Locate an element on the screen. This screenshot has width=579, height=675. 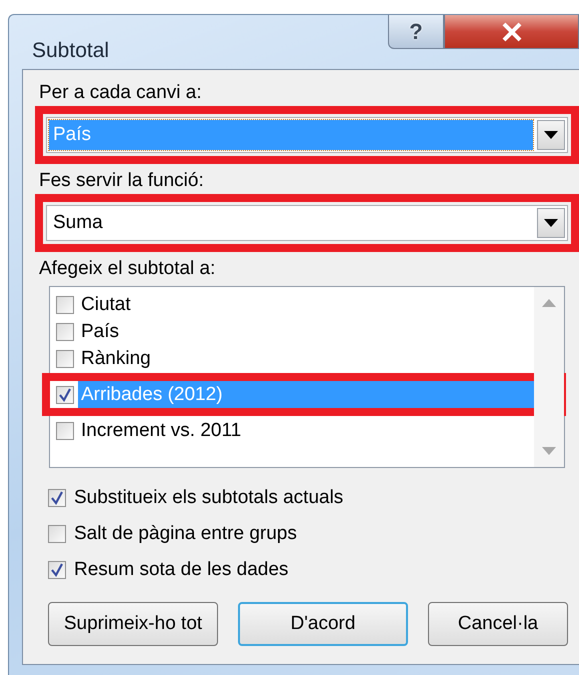
dialog-button: D'acord is located at coordinates (323, 624).